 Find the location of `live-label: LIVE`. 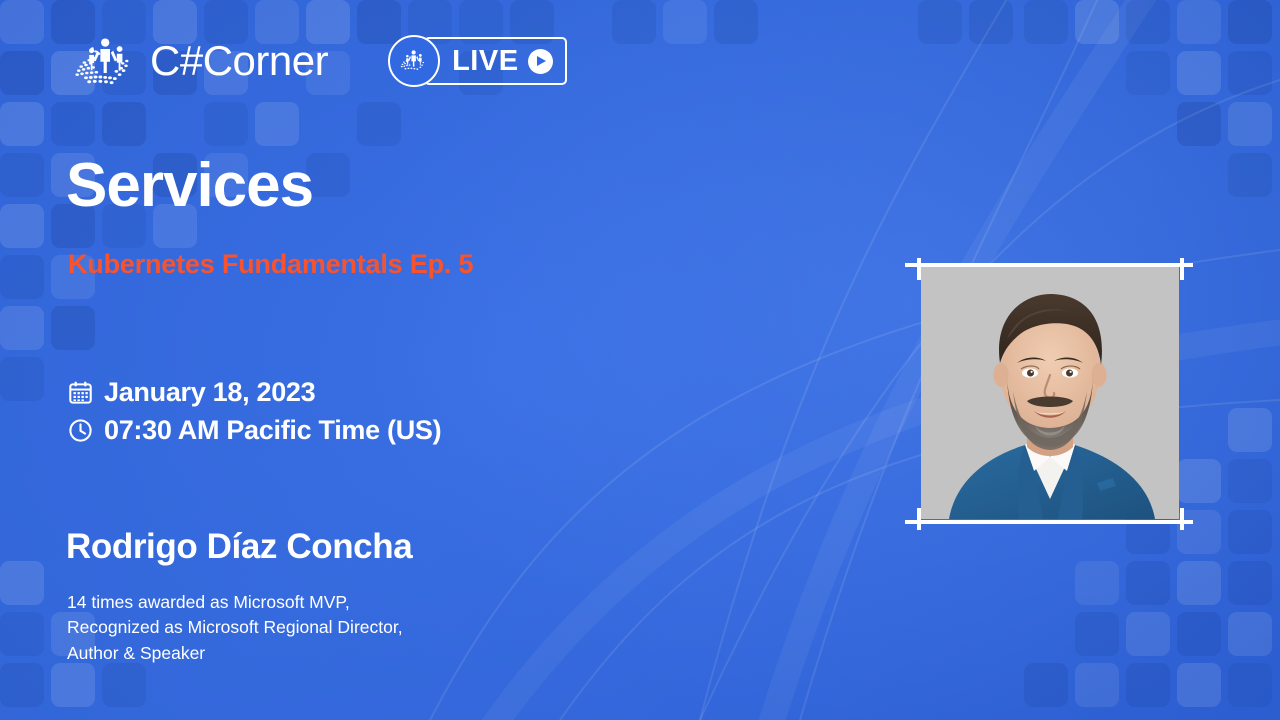

live-label: LIVE is located at coordinates (485, 60).